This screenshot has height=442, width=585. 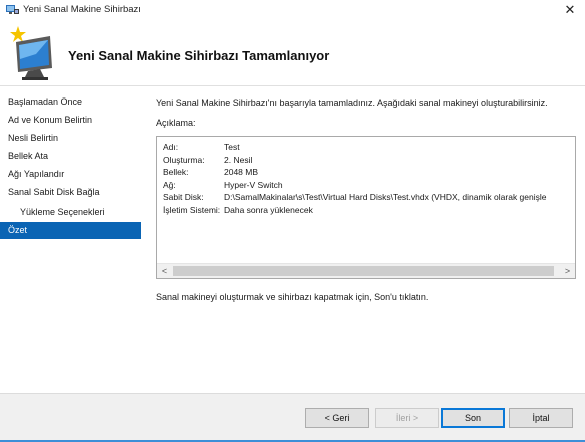 What do you see at coordinates (164, 271) in the screenshot?
I see `scroll-left-icon: <` at bounding box center [164, 271].